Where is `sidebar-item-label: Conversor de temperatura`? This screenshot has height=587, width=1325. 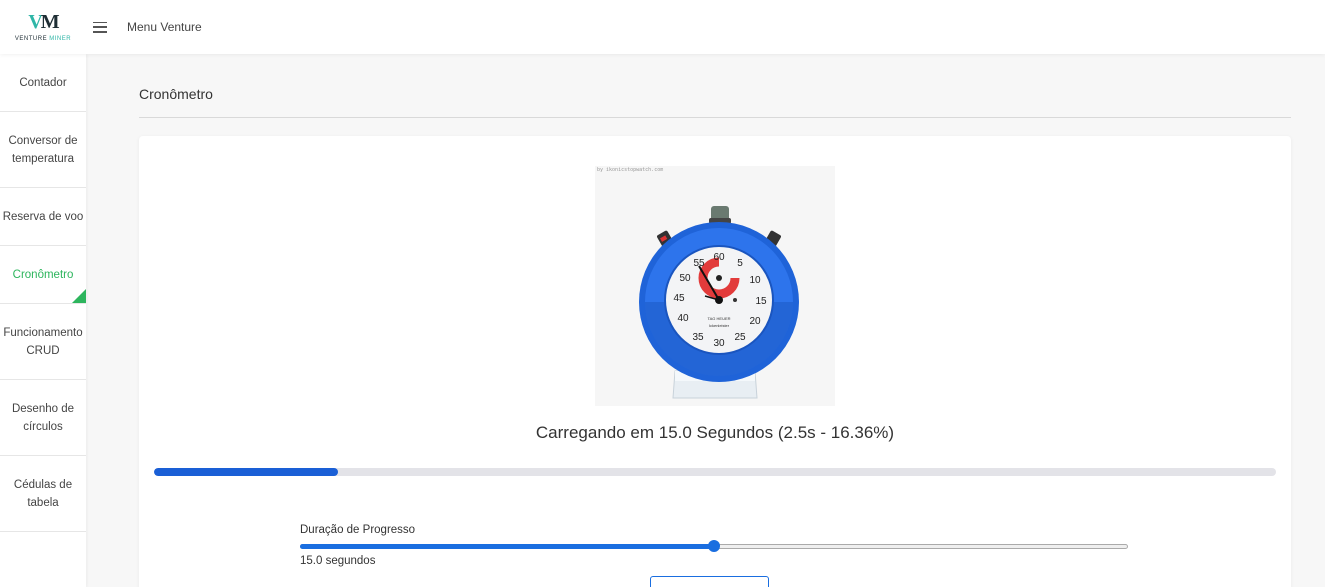
sidebar-item-label: Conversor de temperatura is located at coordinates (43, 149).